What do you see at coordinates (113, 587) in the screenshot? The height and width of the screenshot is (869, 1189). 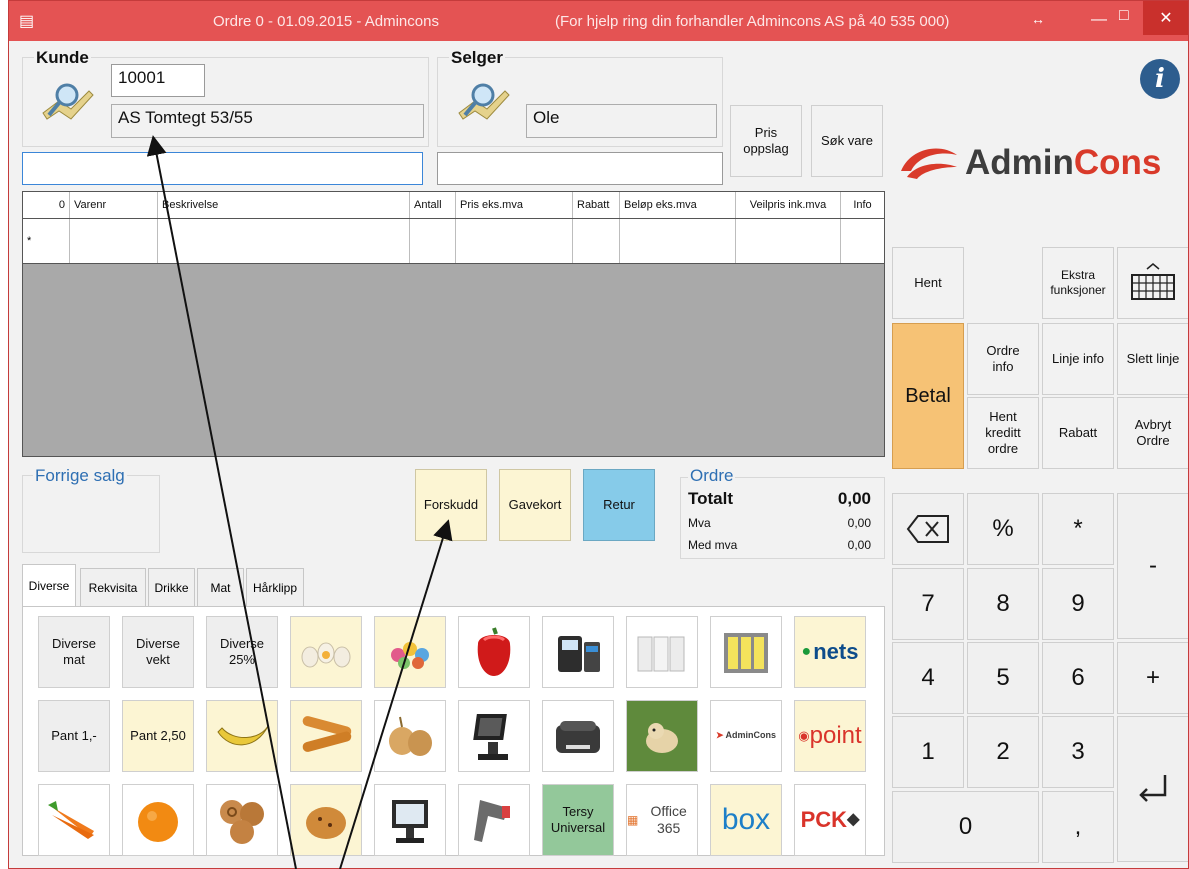 I see `tab-rekvisita: Rekvisita` at bounding box center [113, 587].